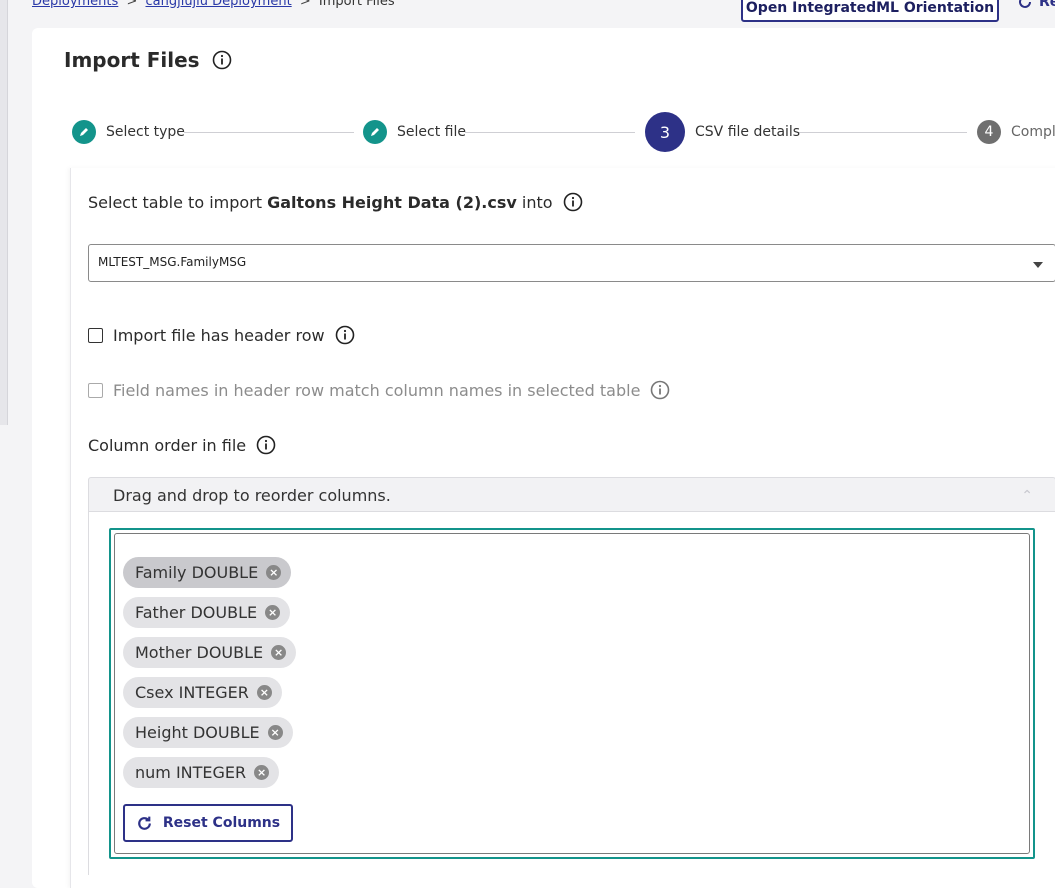 The image size is (1055, 888). I want to click on column-chip: Family DOUBLE ×, so click(207, 572).